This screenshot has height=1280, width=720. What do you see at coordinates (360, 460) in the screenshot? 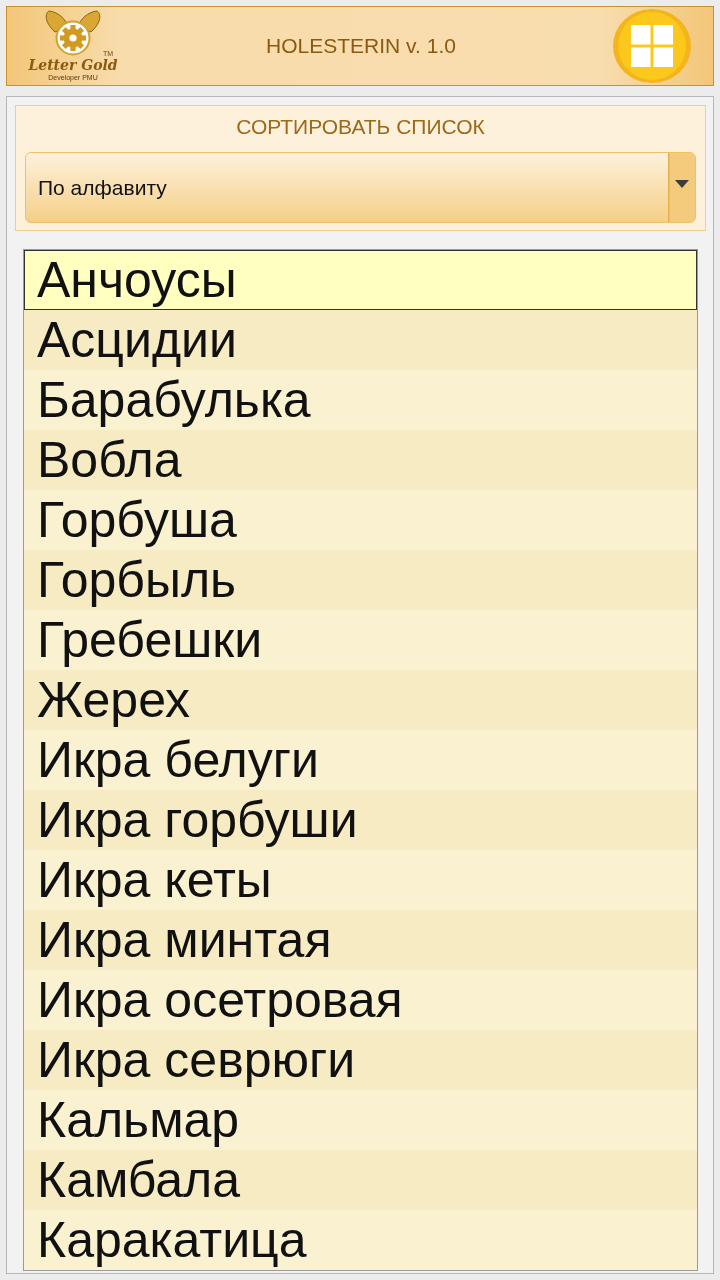
I see `list-item: Вобла` at bounding box center [360, 460].